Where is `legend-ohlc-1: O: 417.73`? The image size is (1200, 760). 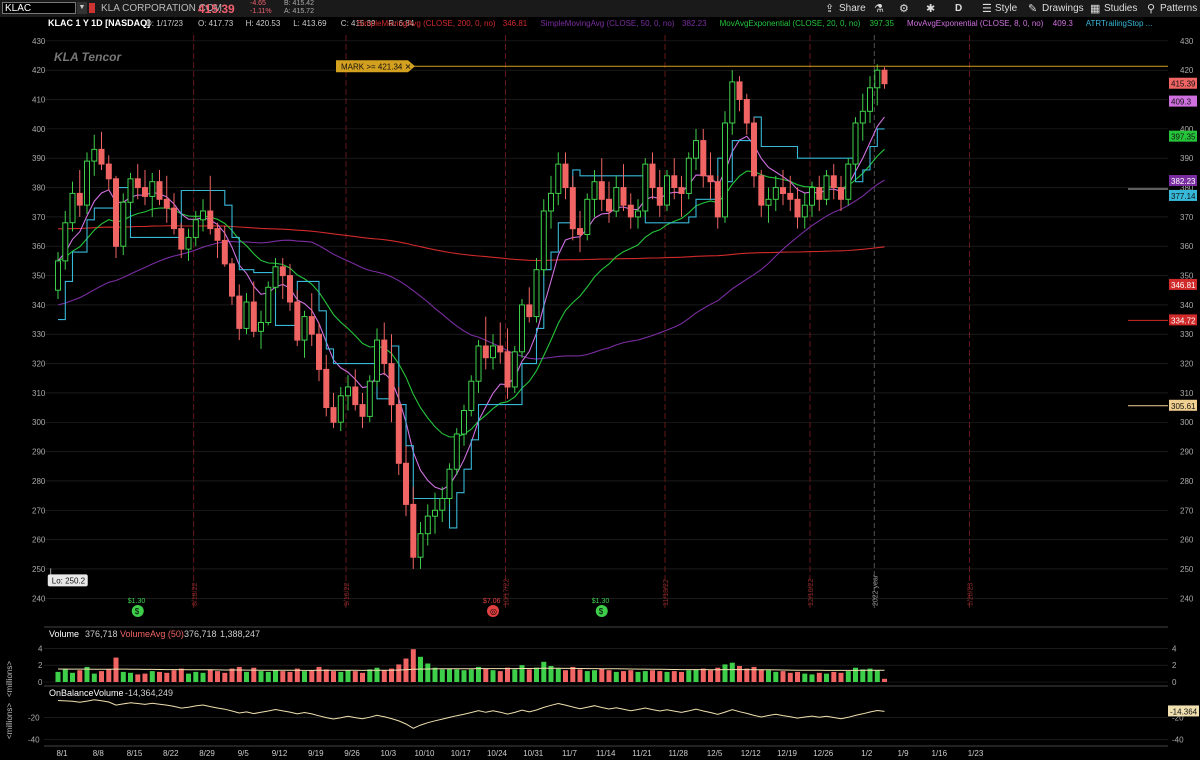 legend-ohlc-1: O: 417.73 is located at coordinates (216, 23).